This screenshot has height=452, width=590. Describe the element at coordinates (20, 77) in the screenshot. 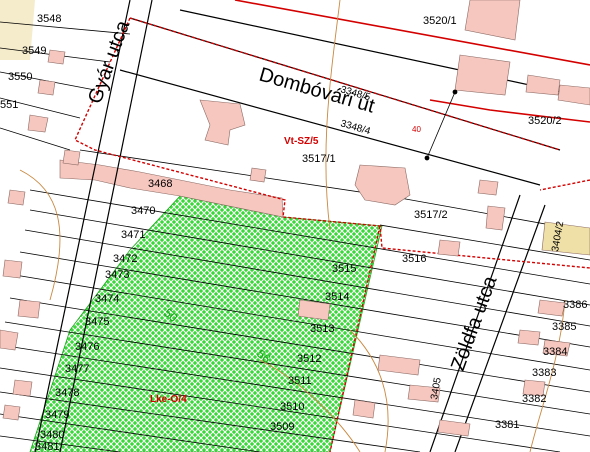

I see `parcel-label: 3550` at that location.